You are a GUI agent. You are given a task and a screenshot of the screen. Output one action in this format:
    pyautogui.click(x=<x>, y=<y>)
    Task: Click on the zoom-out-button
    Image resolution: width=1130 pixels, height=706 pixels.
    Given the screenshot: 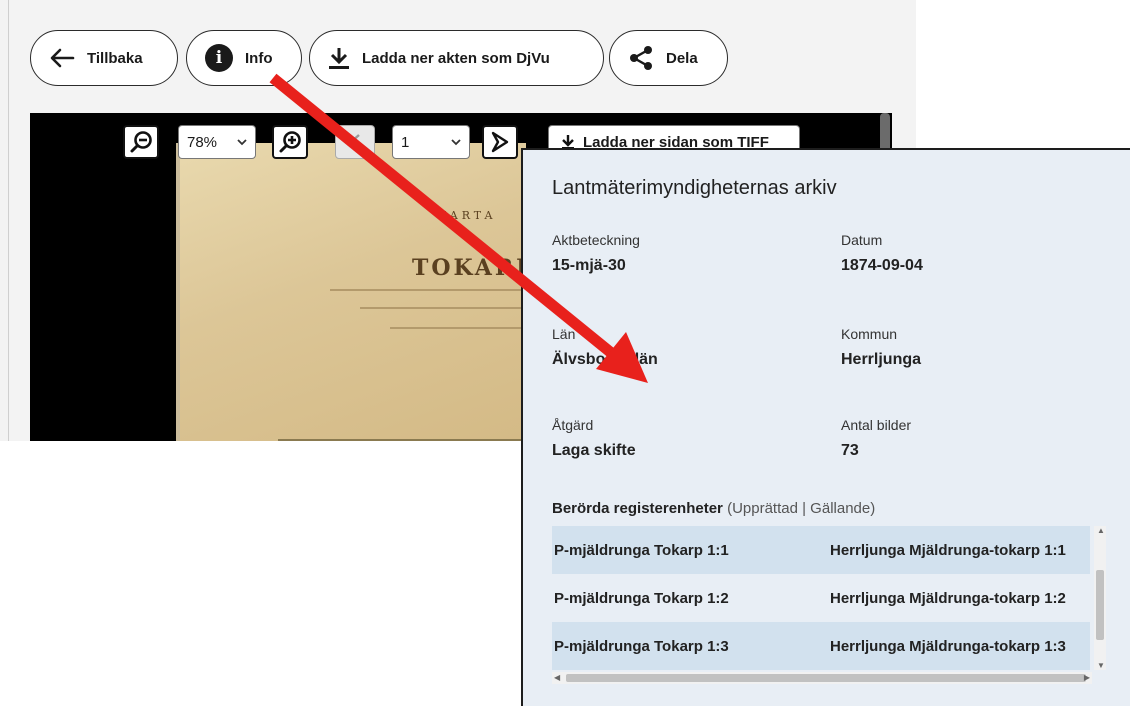 What is the action you would take?
    pyautogui.click(x=141, y=142)
    